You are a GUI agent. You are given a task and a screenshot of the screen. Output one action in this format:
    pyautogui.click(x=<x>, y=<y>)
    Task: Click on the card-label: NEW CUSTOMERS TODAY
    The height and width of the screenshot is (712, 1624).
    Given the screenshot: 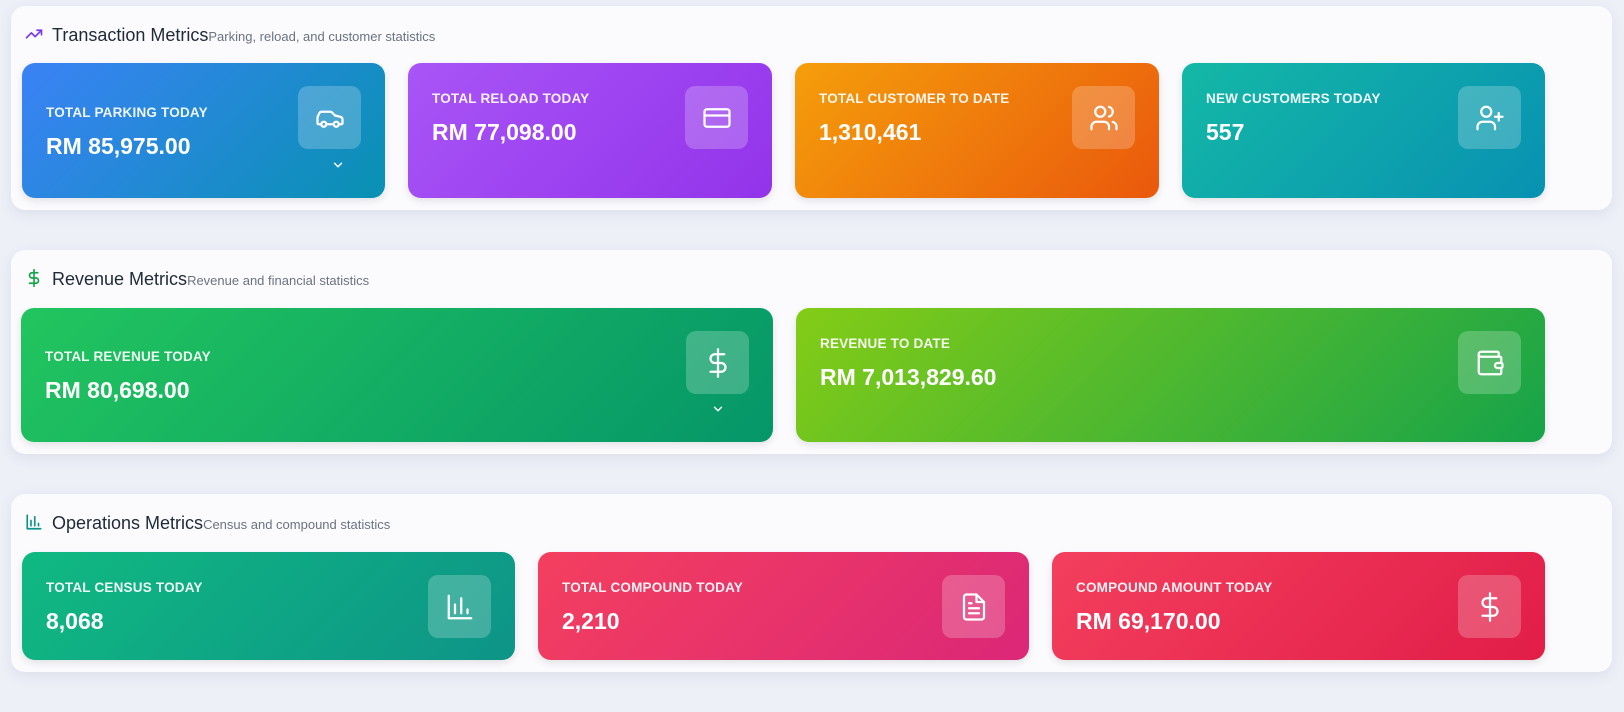 What is the action you would take?
    pyautogui.click(x=1293, y=98)
    